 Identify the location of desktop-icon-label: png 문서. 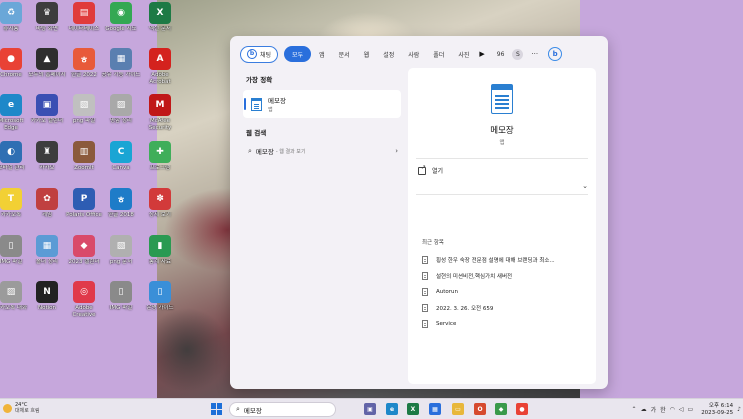
(121, 262).